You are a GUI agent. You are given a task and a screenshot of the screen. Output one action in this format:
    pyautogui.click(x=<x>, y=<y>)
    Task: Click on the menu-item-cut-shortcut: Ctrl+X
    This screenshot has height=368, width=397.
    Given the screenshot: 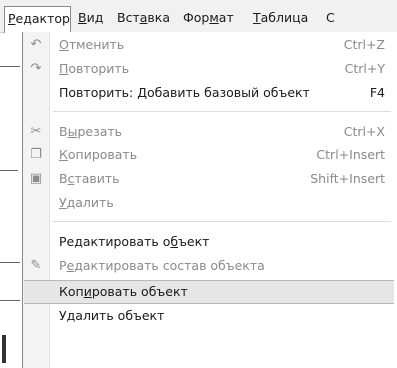 What is the action you would take?
    pyautogui.click(x=364, y=131)
    